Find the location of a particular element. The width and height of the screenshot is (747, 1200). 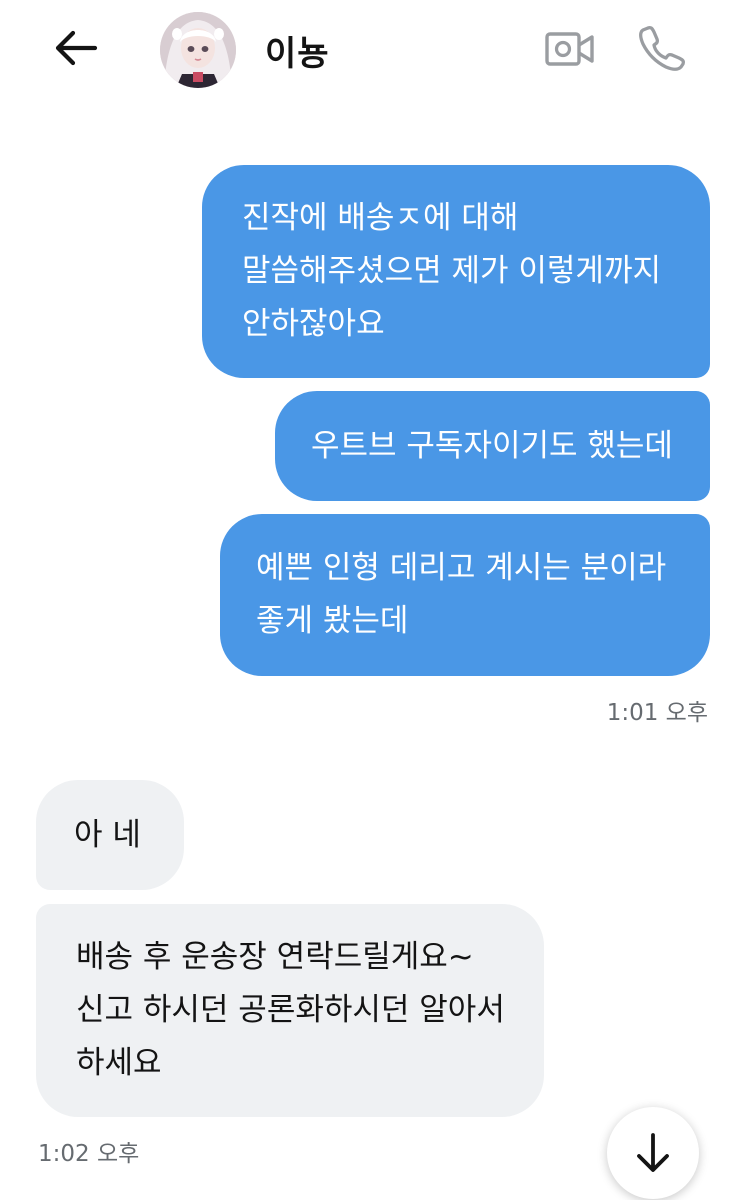

message-line: 우트브 구독자이기도 했는데 is located at coordinates (492, 445).